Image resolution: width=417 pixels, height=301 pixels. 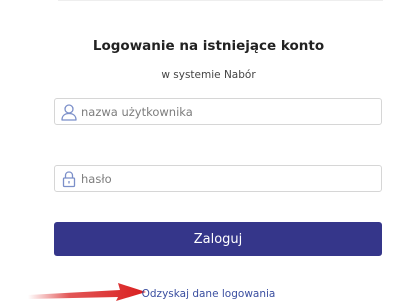 What do you see at coordinates (208, 294) in the screenshot?
I see `recover-credentials-link: Odzyskaj dane logowania` at bounding box center [208, 294].